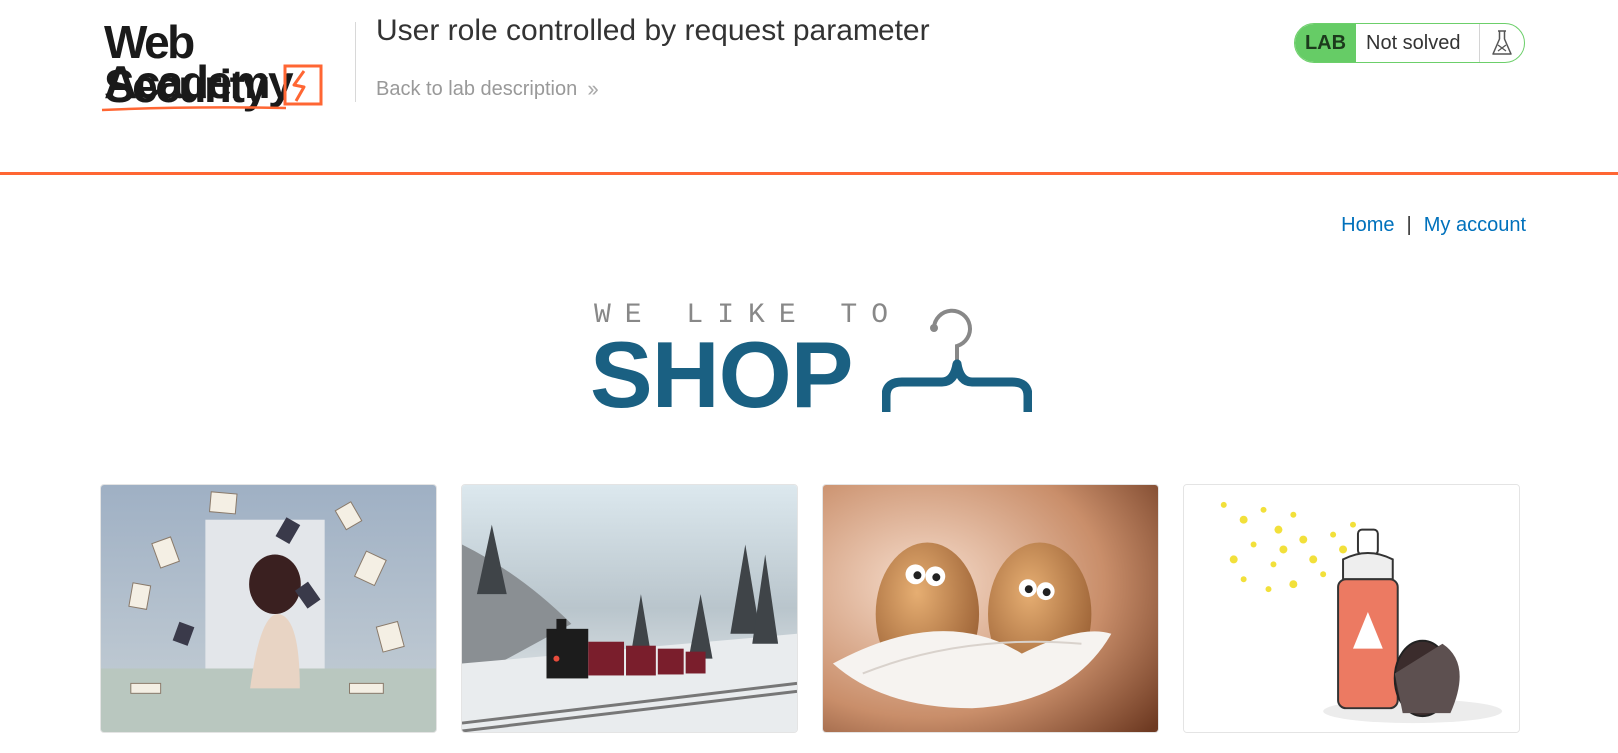  What do you see at coordinates (1475, 225) in the screenshot?
I see `nav-my-account-link: My account` at bounding box center [1475, 225].